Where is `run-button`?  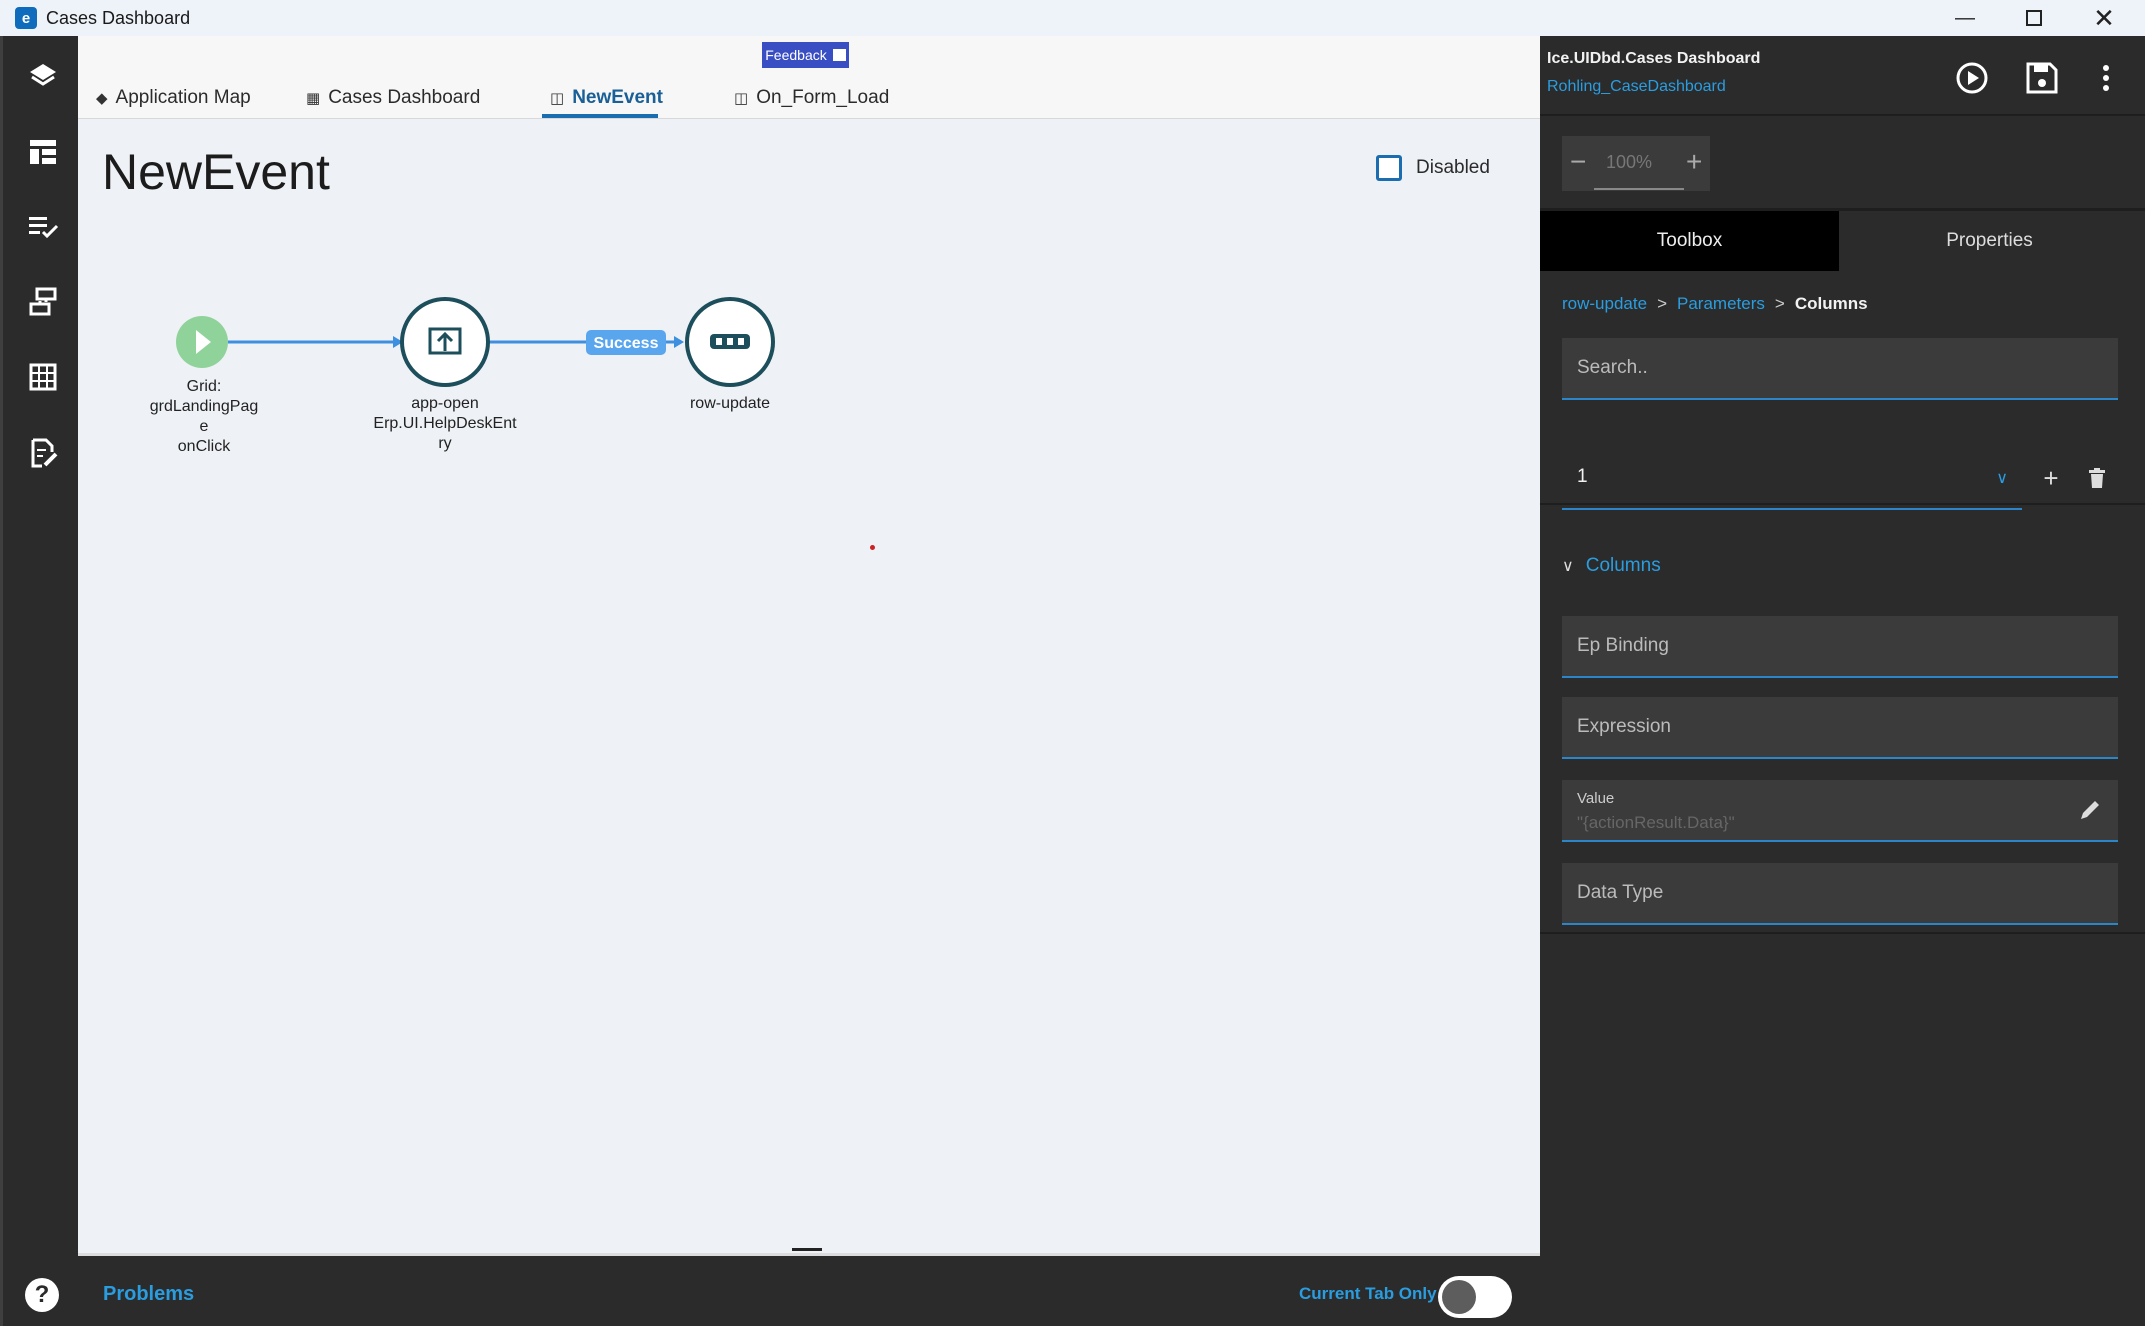 run-button is located at coordinates (1972, 78).